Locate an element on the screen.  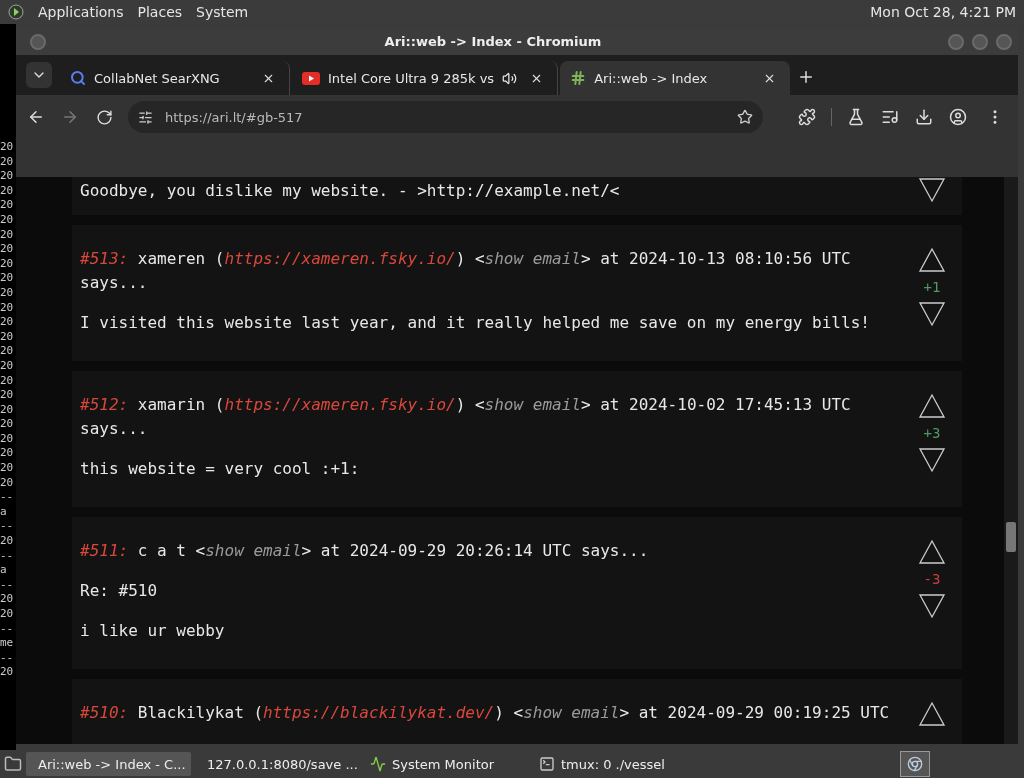
comment-text: Goodbye, you dislike my website. - >http://example.net/< is located at coordinates (350, 191).